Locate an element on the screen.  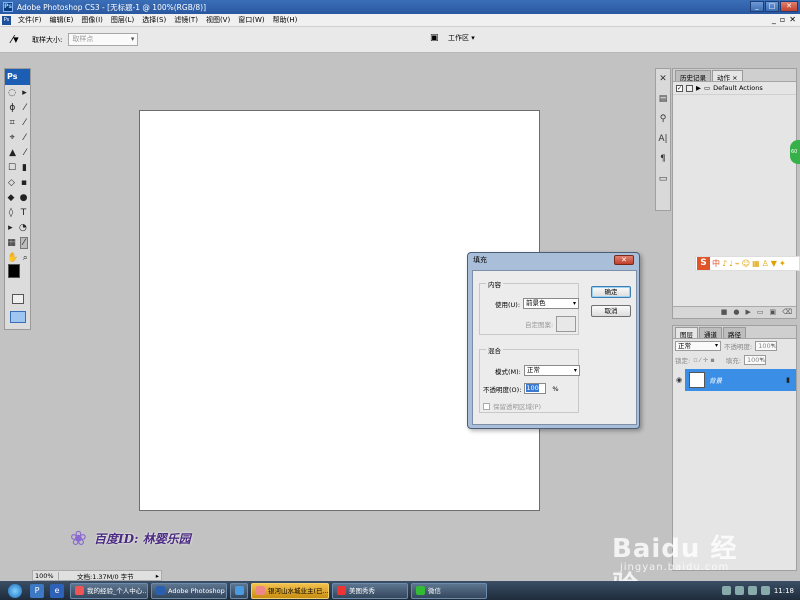
cancel-button: 取消 is located at coordinates (611, 311).